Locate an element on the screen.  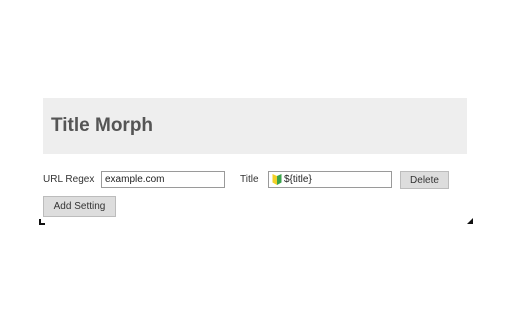
resize-corner-right-icon is located at coordinates (470, 221).